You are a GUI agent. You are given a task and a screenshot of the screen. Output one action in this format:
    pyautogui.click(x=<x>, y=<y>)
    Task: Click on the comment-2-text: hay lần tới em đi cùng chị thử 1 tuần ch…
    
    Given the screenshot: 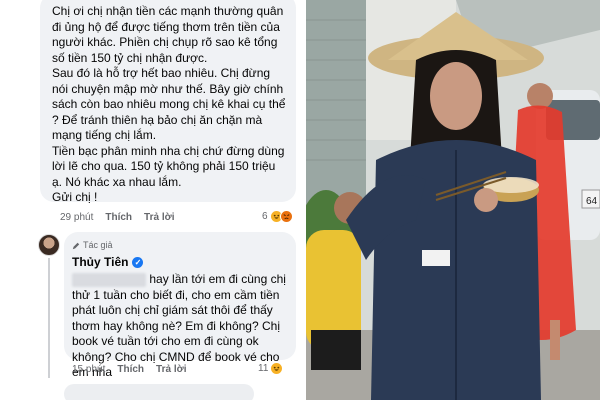 What is the action you would take?
    pyautogui.click(x=179, y=325)
    